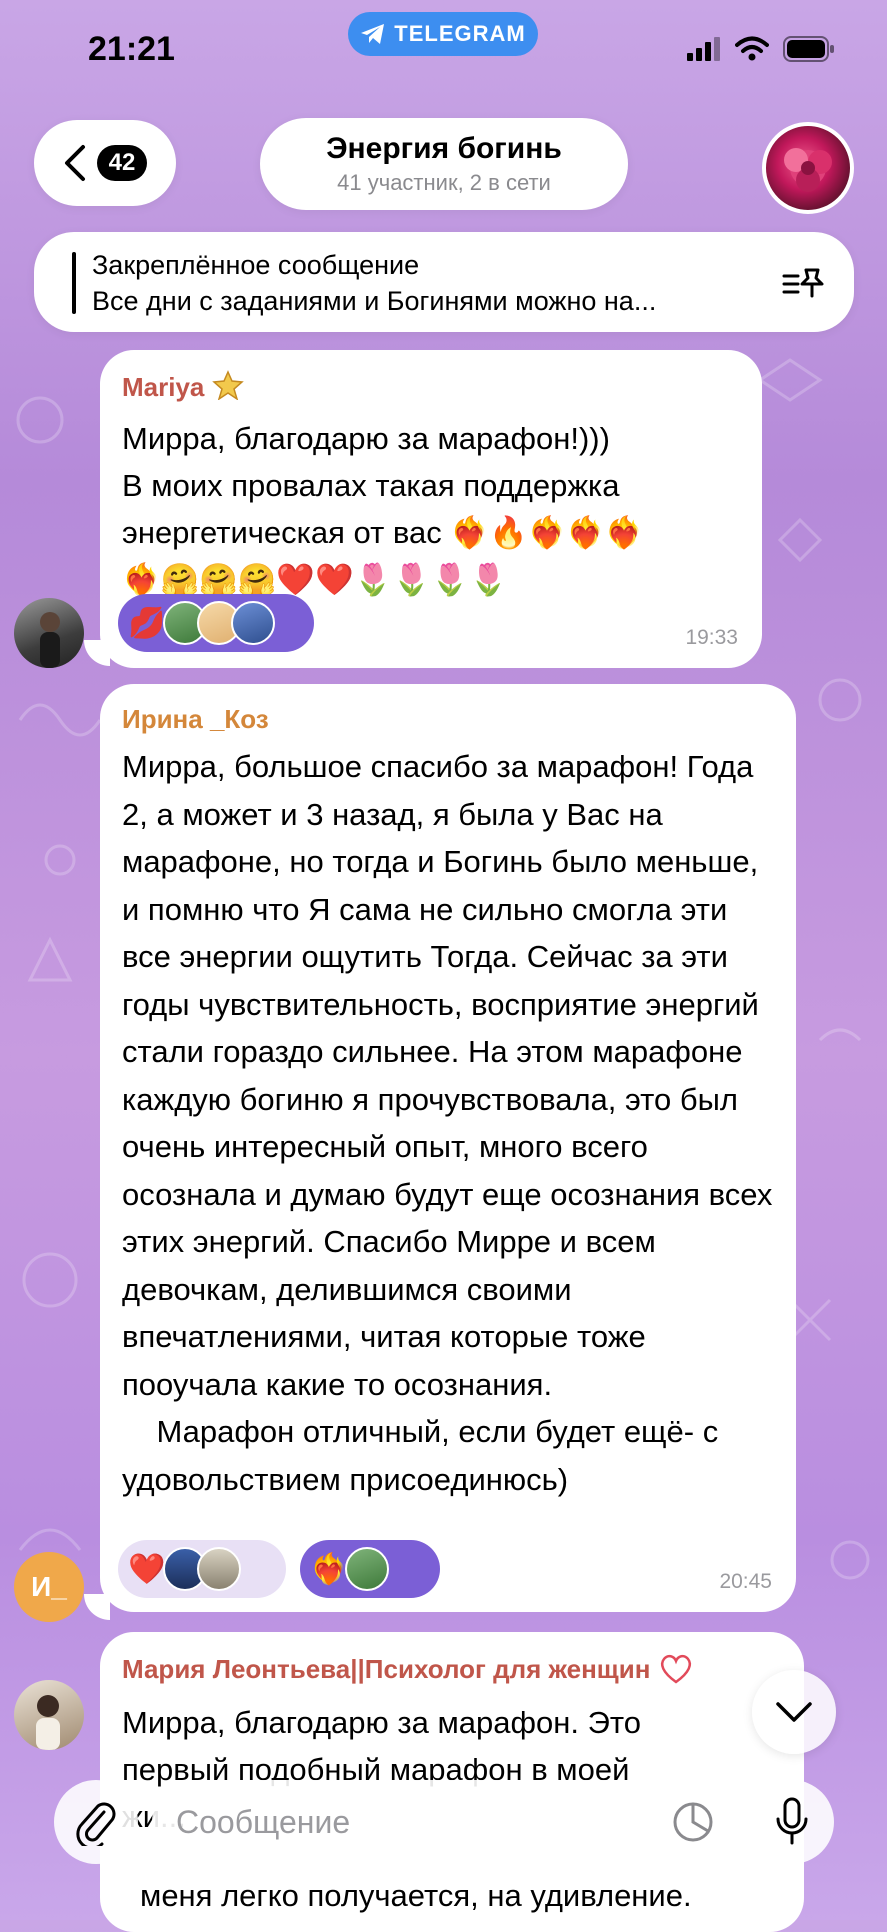 The height and width of the screenshot is (1932, 887). Describe the element at coordinates (452, 1671) in the screenshot. I see `message-sender: Мария Леонтьева||Психолог для женщин` at that location.